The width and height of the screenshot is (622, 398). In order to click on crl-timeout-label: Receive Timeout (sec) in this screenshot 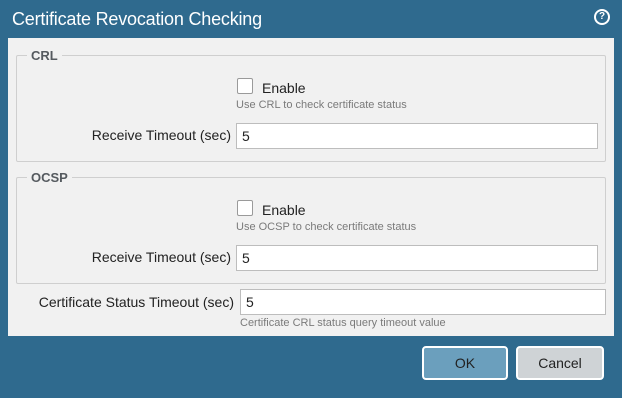, I will do `click(161, 135)`.